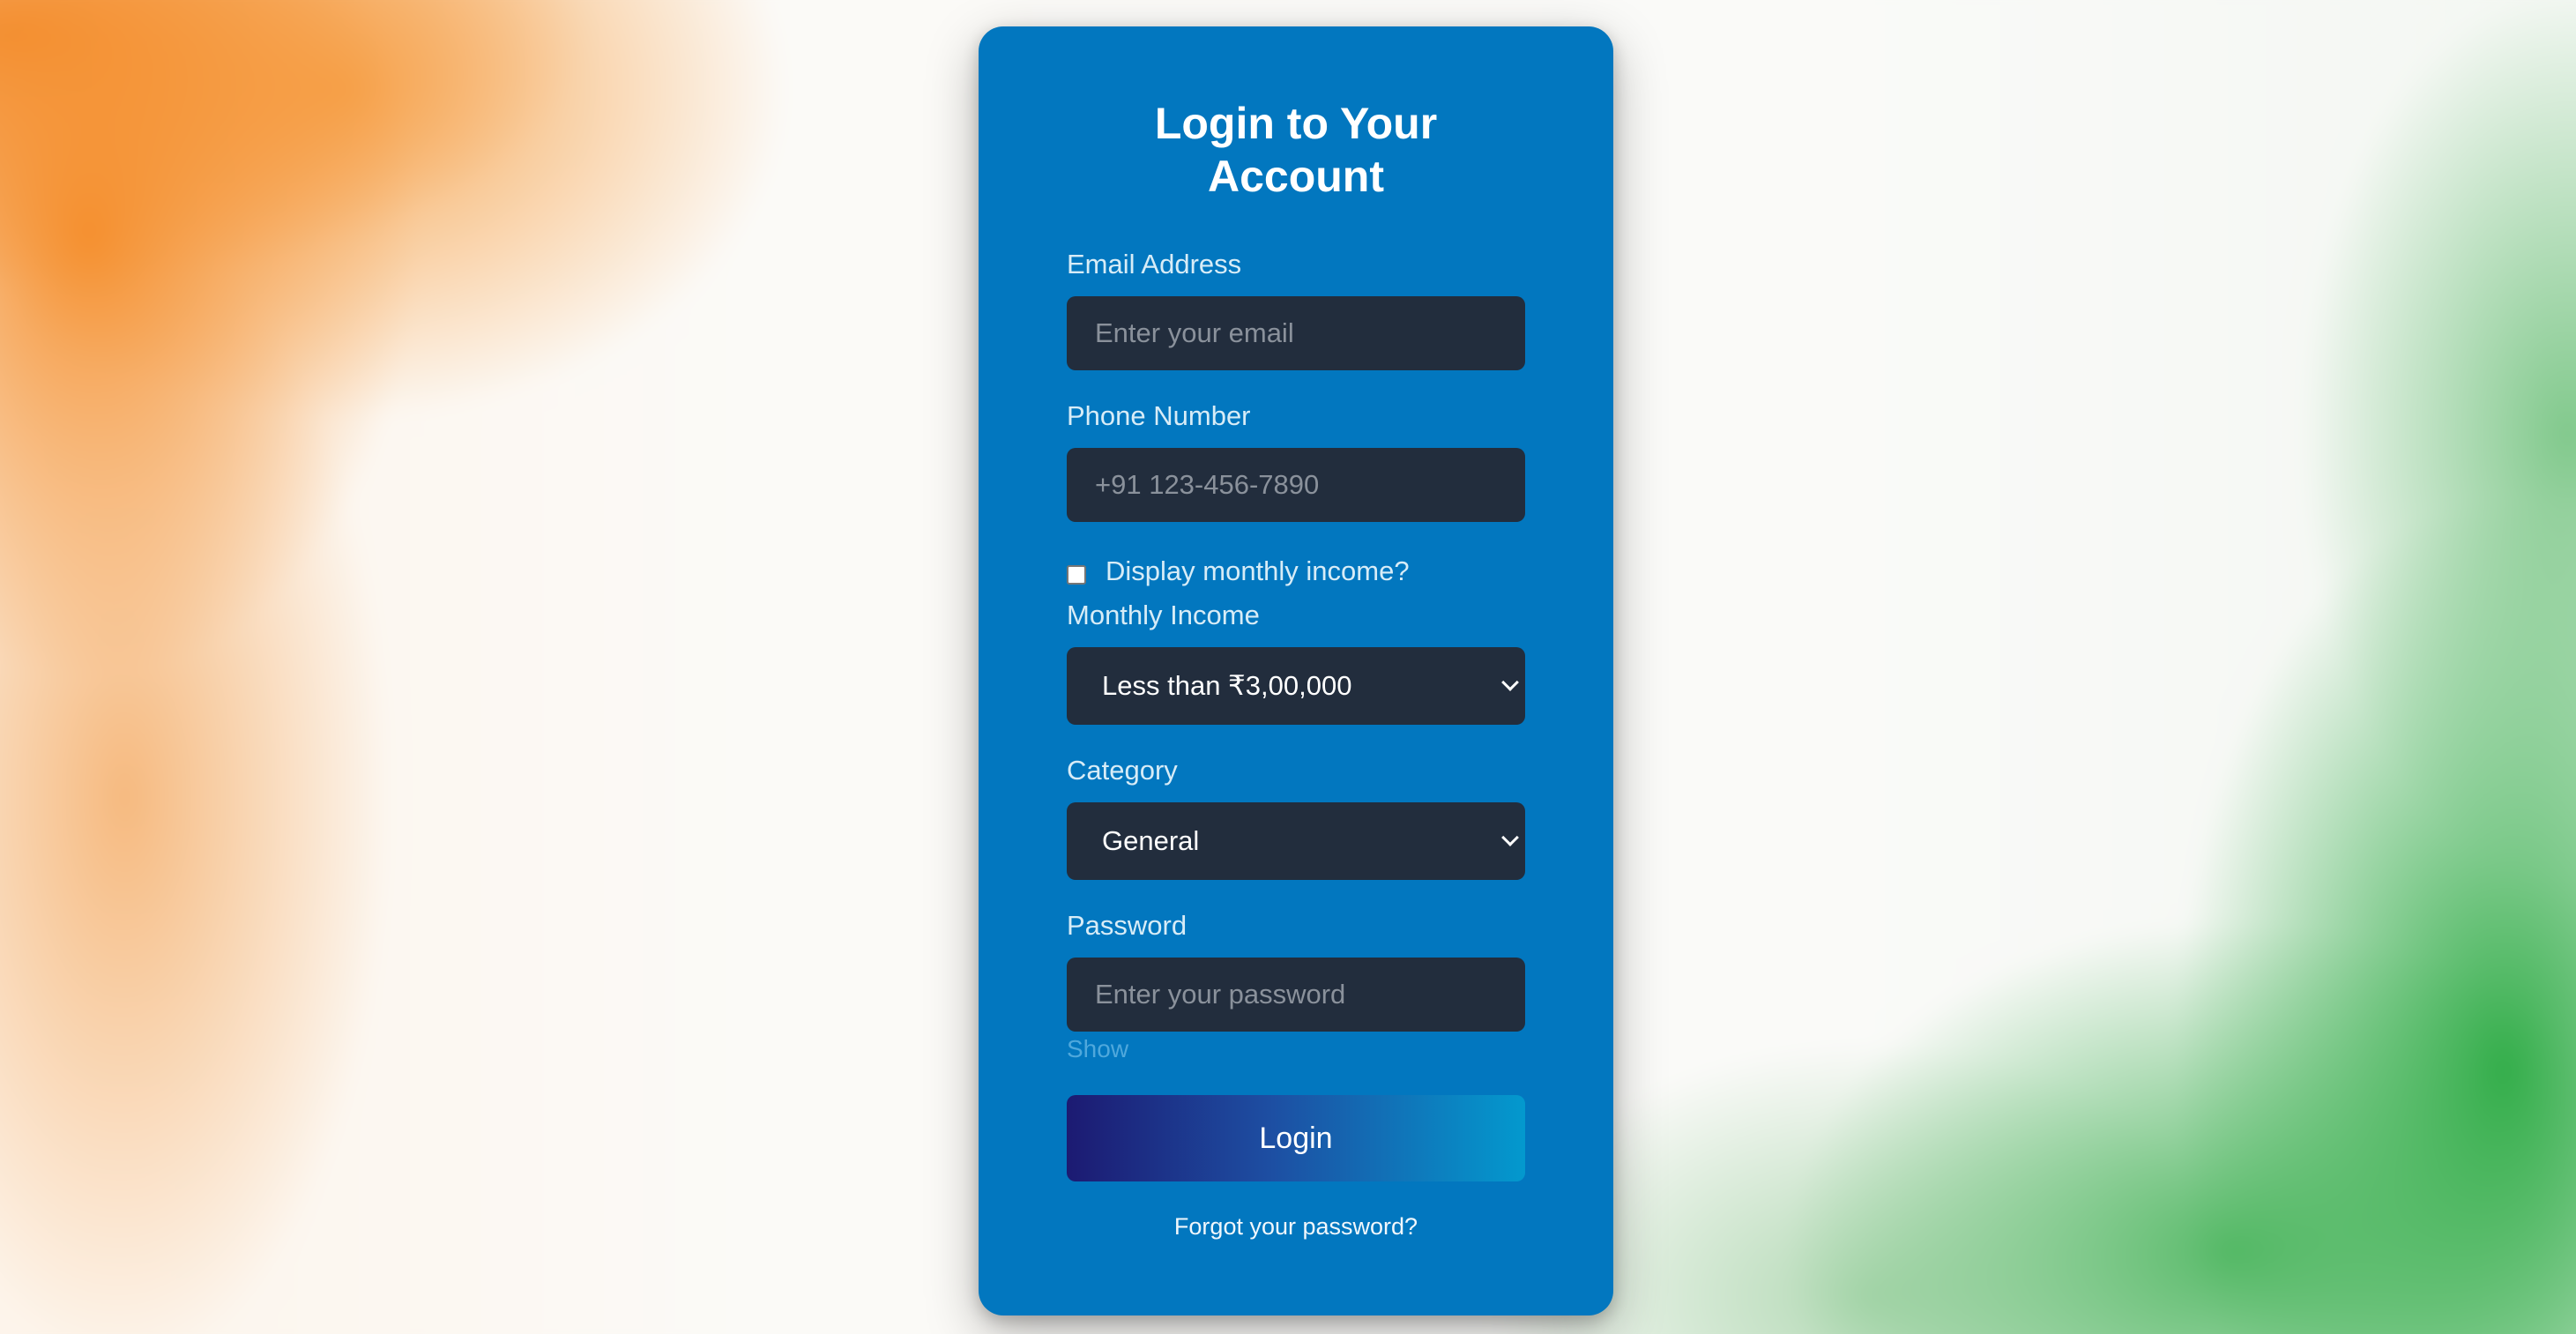  I want to click on phone-input, so click(1296, 485).